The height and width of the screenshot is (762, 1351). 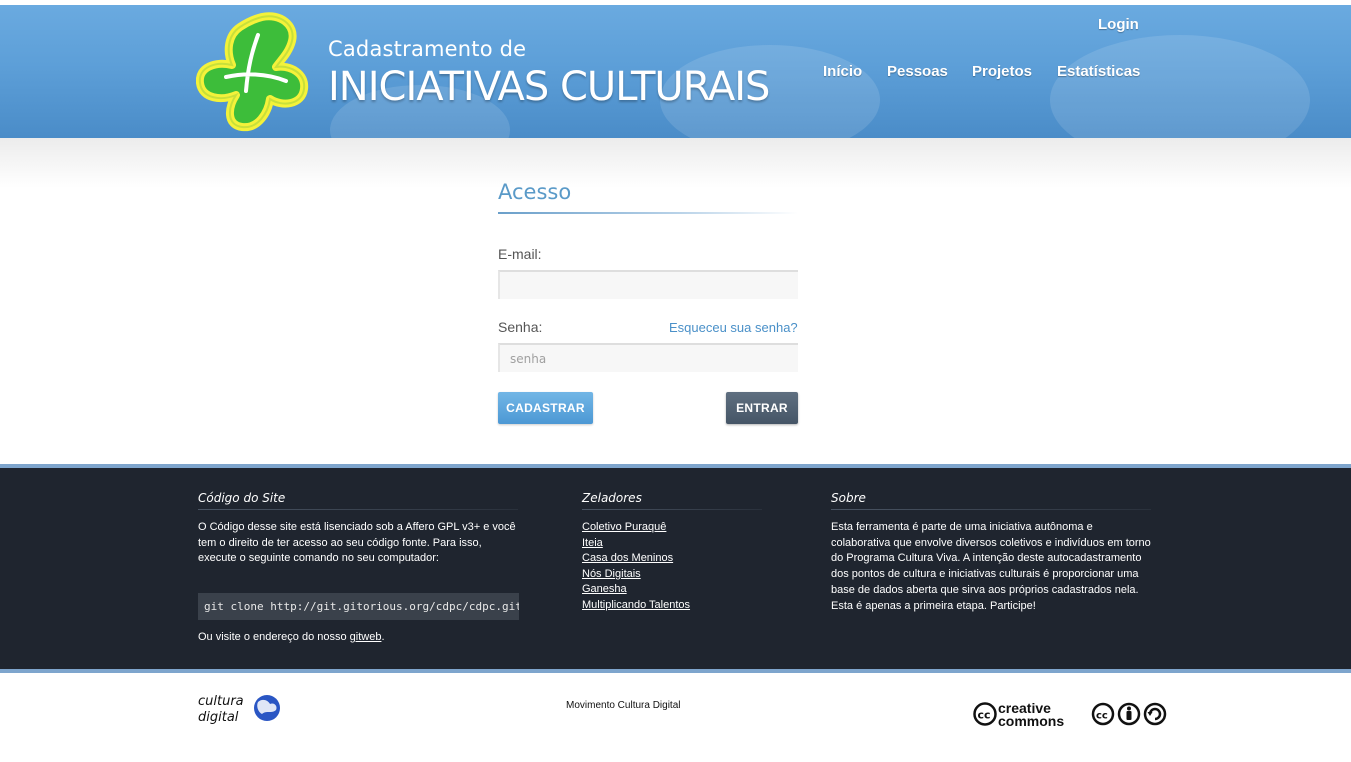 What do you see at coordinates (733, 327) in the screenshot?
I see `forgot-password-link: Esqueceu sua senha?` at bounding box center [733, 327].